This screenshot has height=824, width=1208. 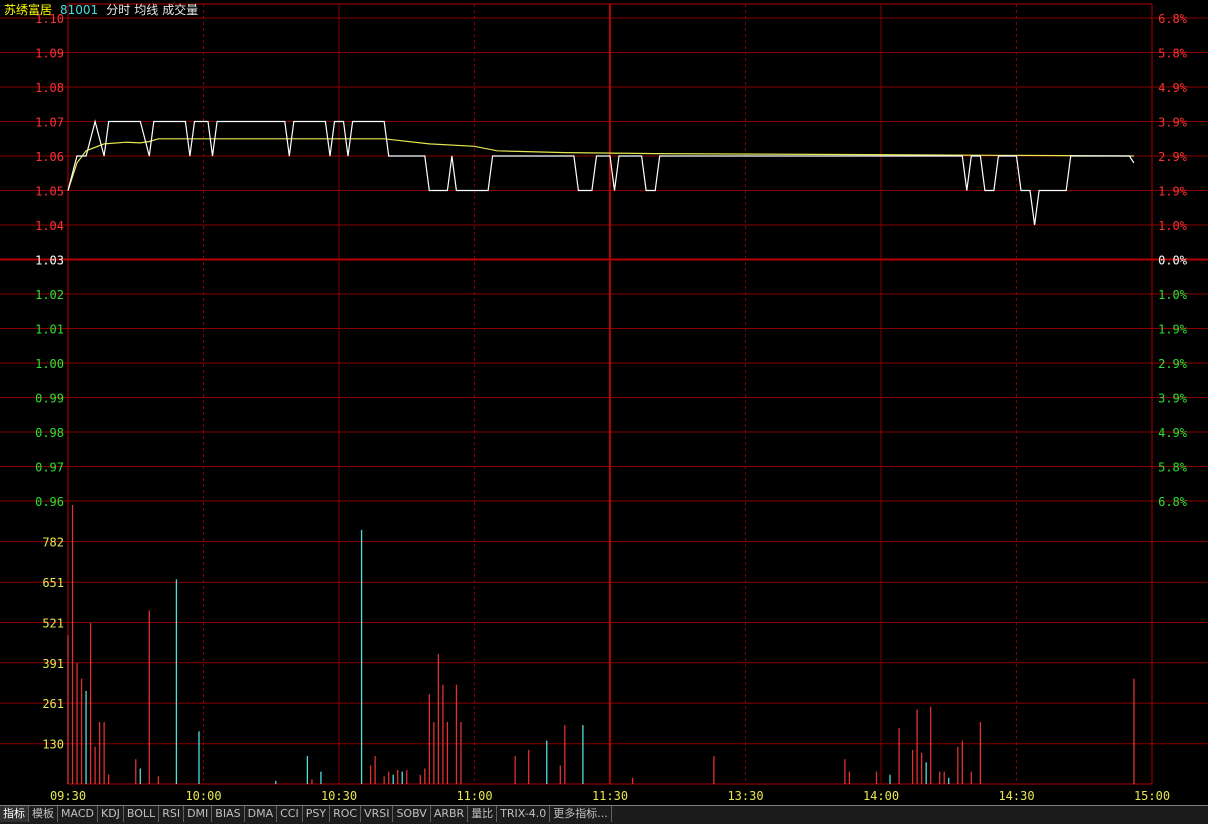 What do you see at coordinates (53, 704) in the screenshot?
I see `volume-tick-label: 261` at bounding box center [53, 704].